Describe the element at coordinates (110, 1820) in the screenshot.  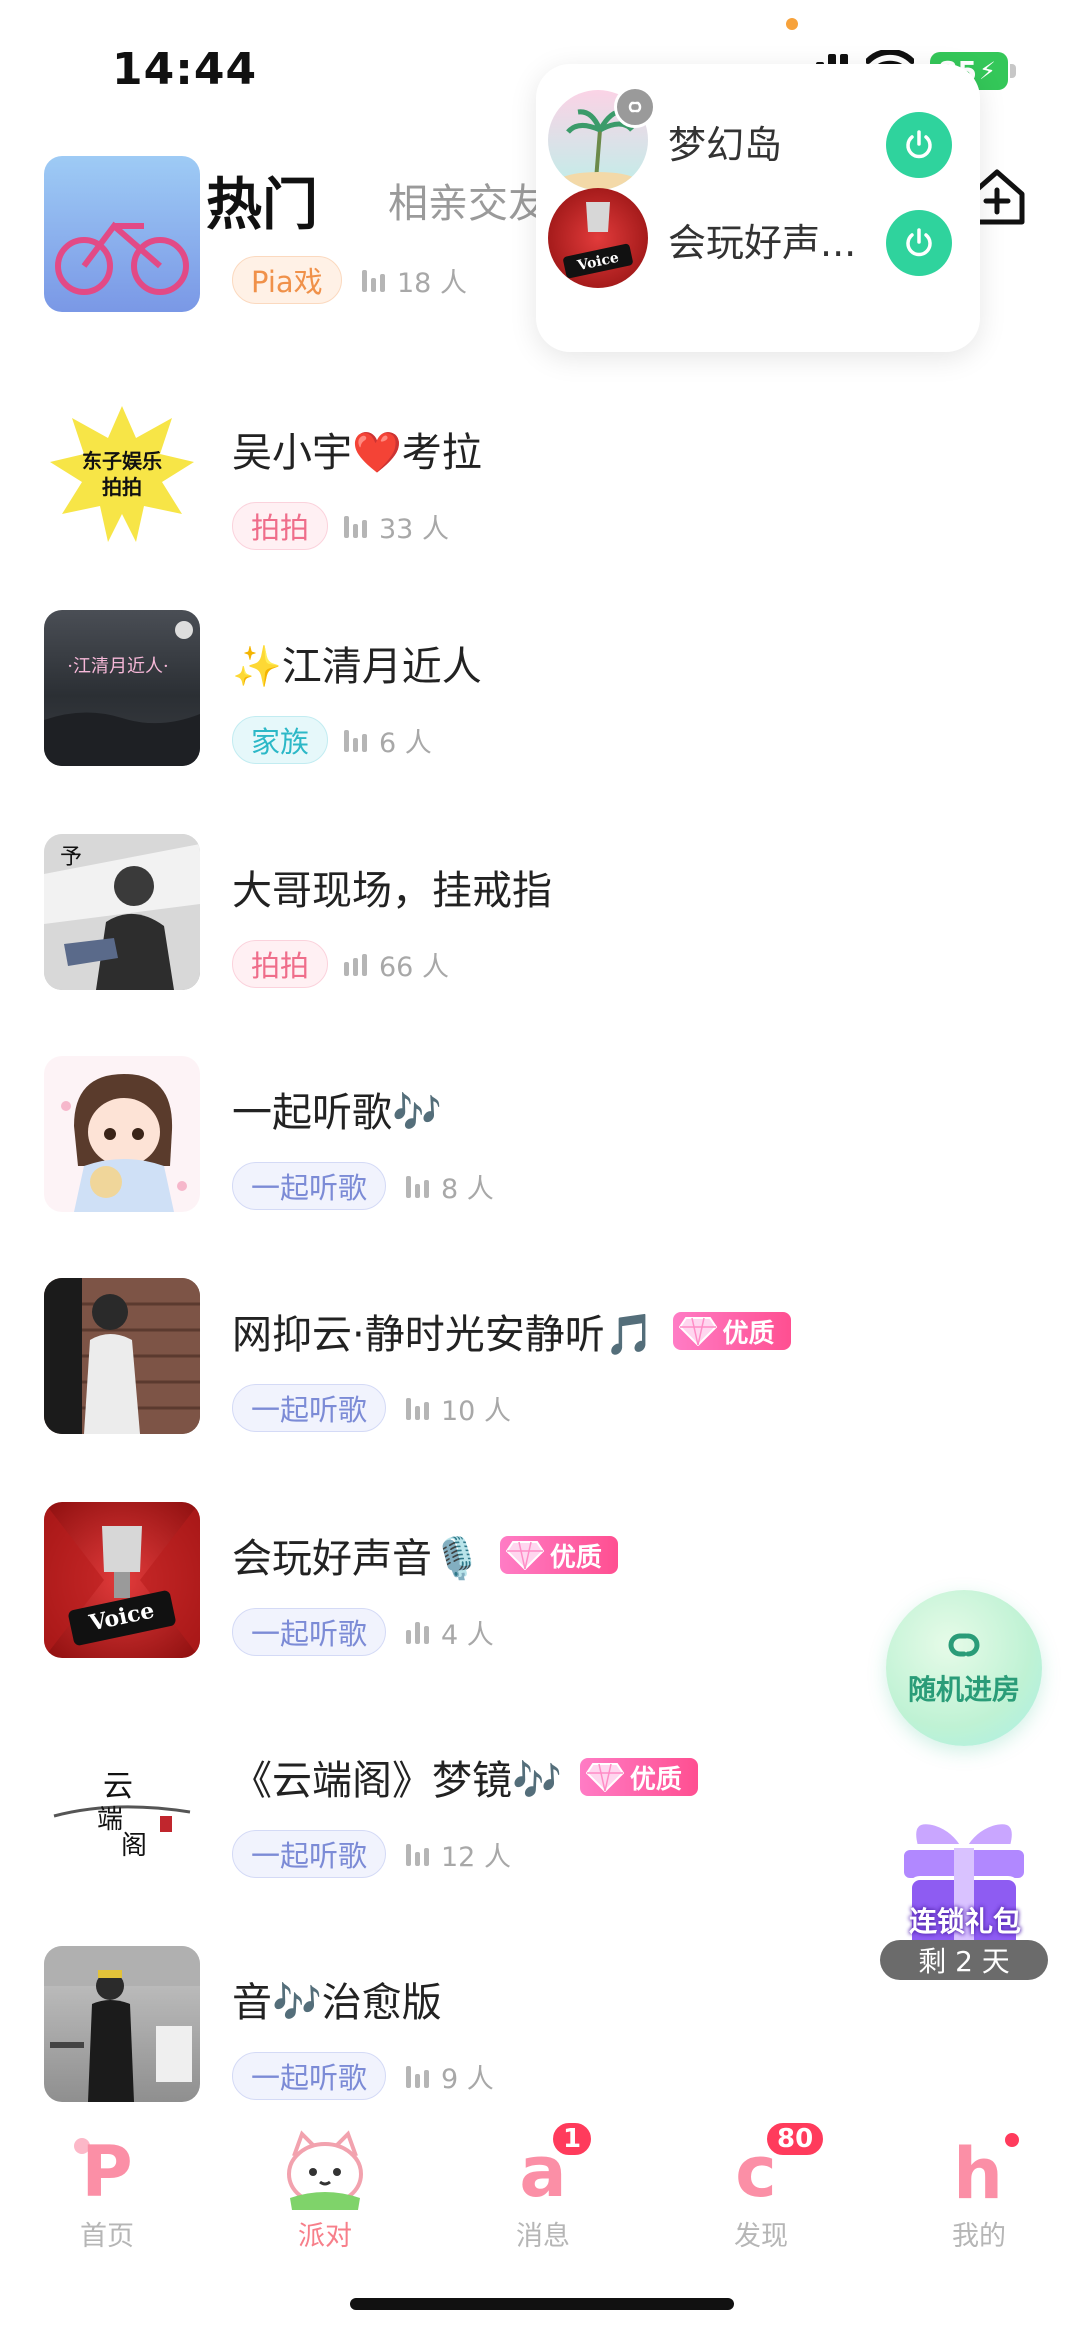
I see `svg-text: 端` at that location.